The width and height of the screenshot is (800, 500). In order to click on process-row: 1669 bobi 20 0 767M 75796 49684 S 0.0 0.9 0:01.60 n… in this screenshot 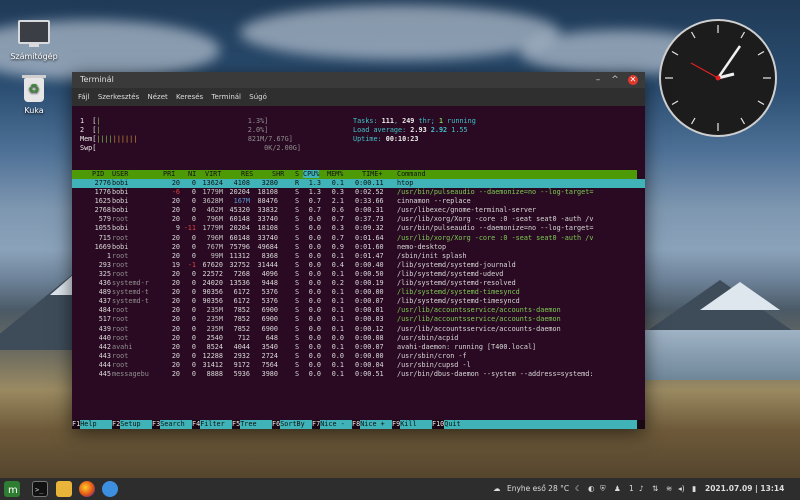, I will do `click(358, 247)`.